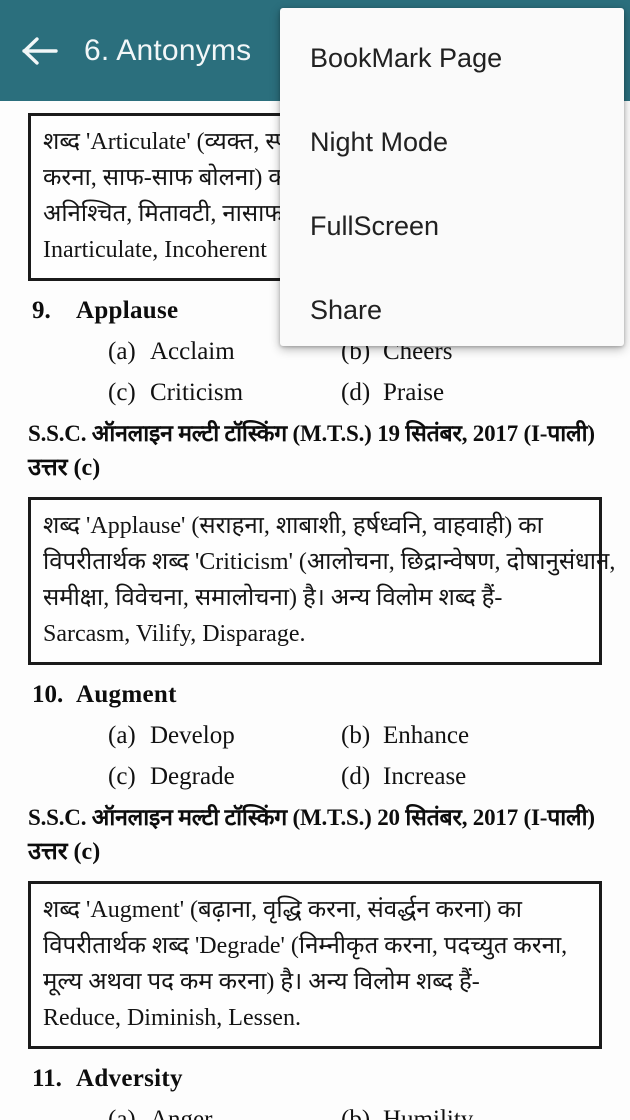 This screenshot has width=630, height=1120. What do you see at coordinates (41, 310) in the screenshot?
I see `question-number: 9.` at bounding box center [41, 310].